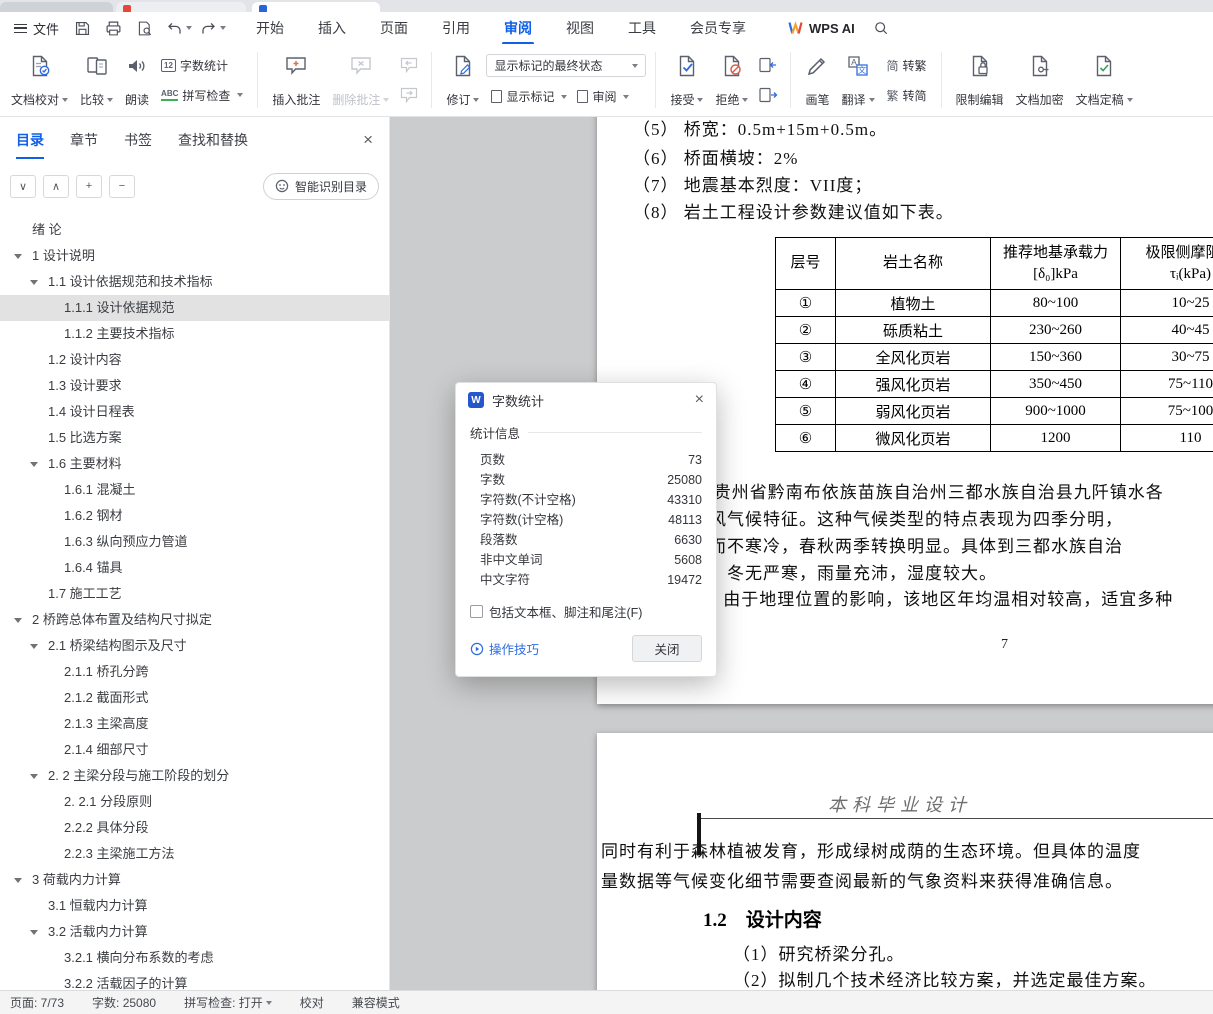 This screenshot has height=1014, width=1213. What do you see at coordinates (194, 620) in the screenshot?
I see `toc-item: 2 桥跨总体布置及结构尺寸拟定` at bounding box center [194, 620].